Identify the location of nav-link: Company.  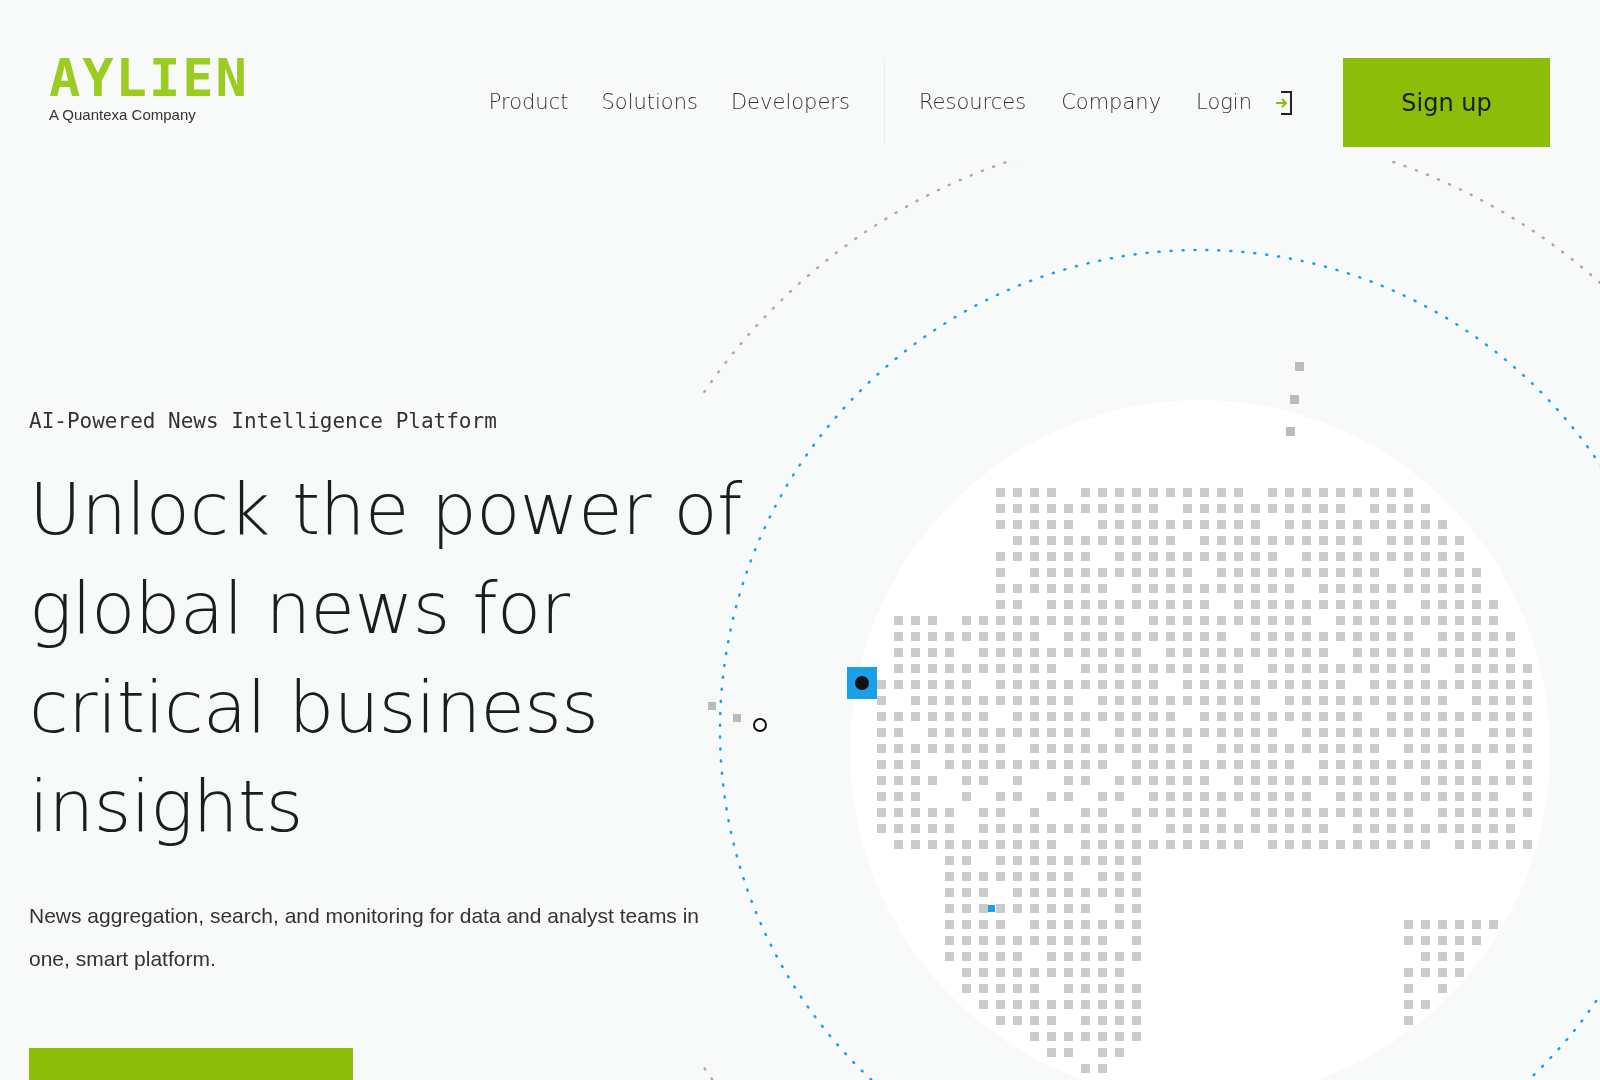
(1111, 102).